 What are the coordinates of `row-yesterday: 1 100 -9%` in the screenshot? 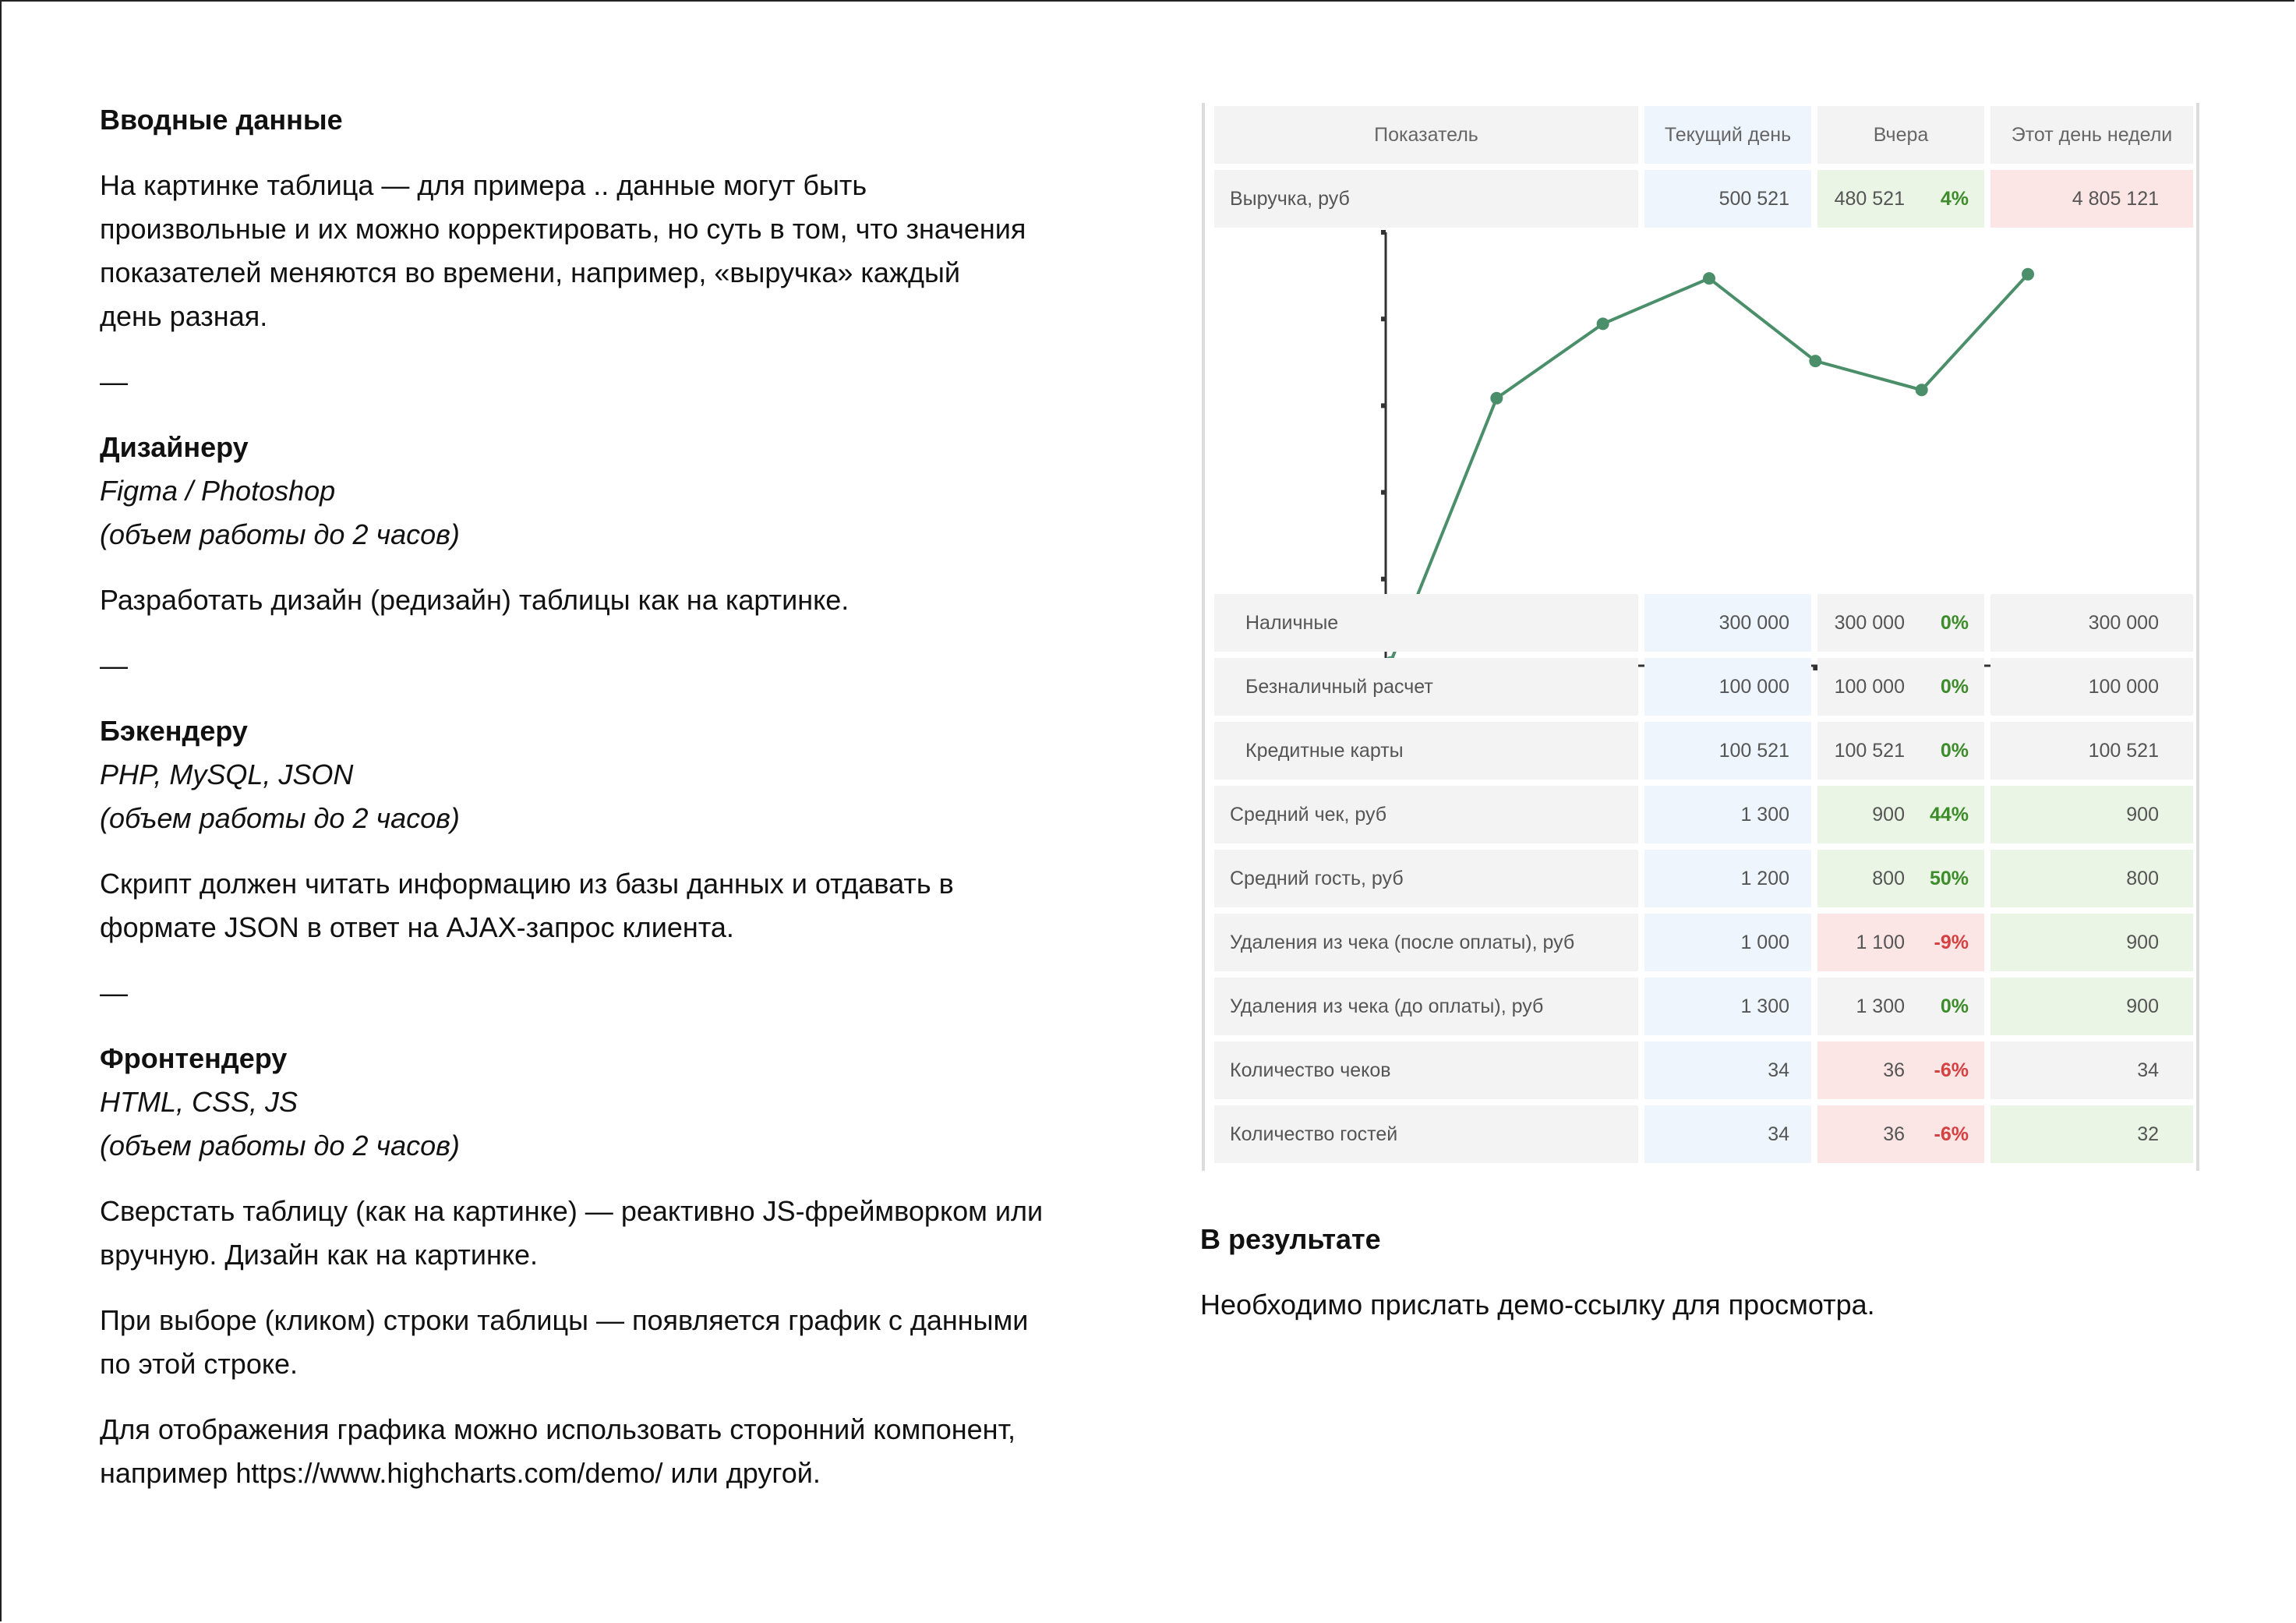 It's located at (1901, 943).